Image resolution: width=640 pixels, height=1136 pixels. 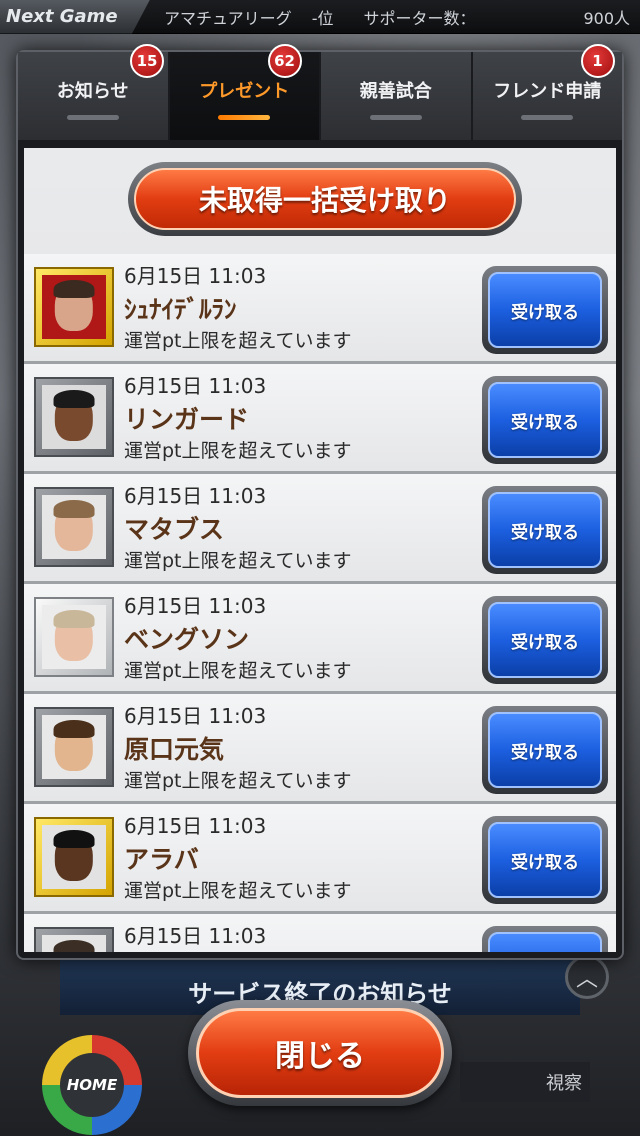 What do you see at coordinates (320, 933) in the screenshot?
I see `present-row: 6月15日 11:03 受け取る` at bounding box center [320, 933].